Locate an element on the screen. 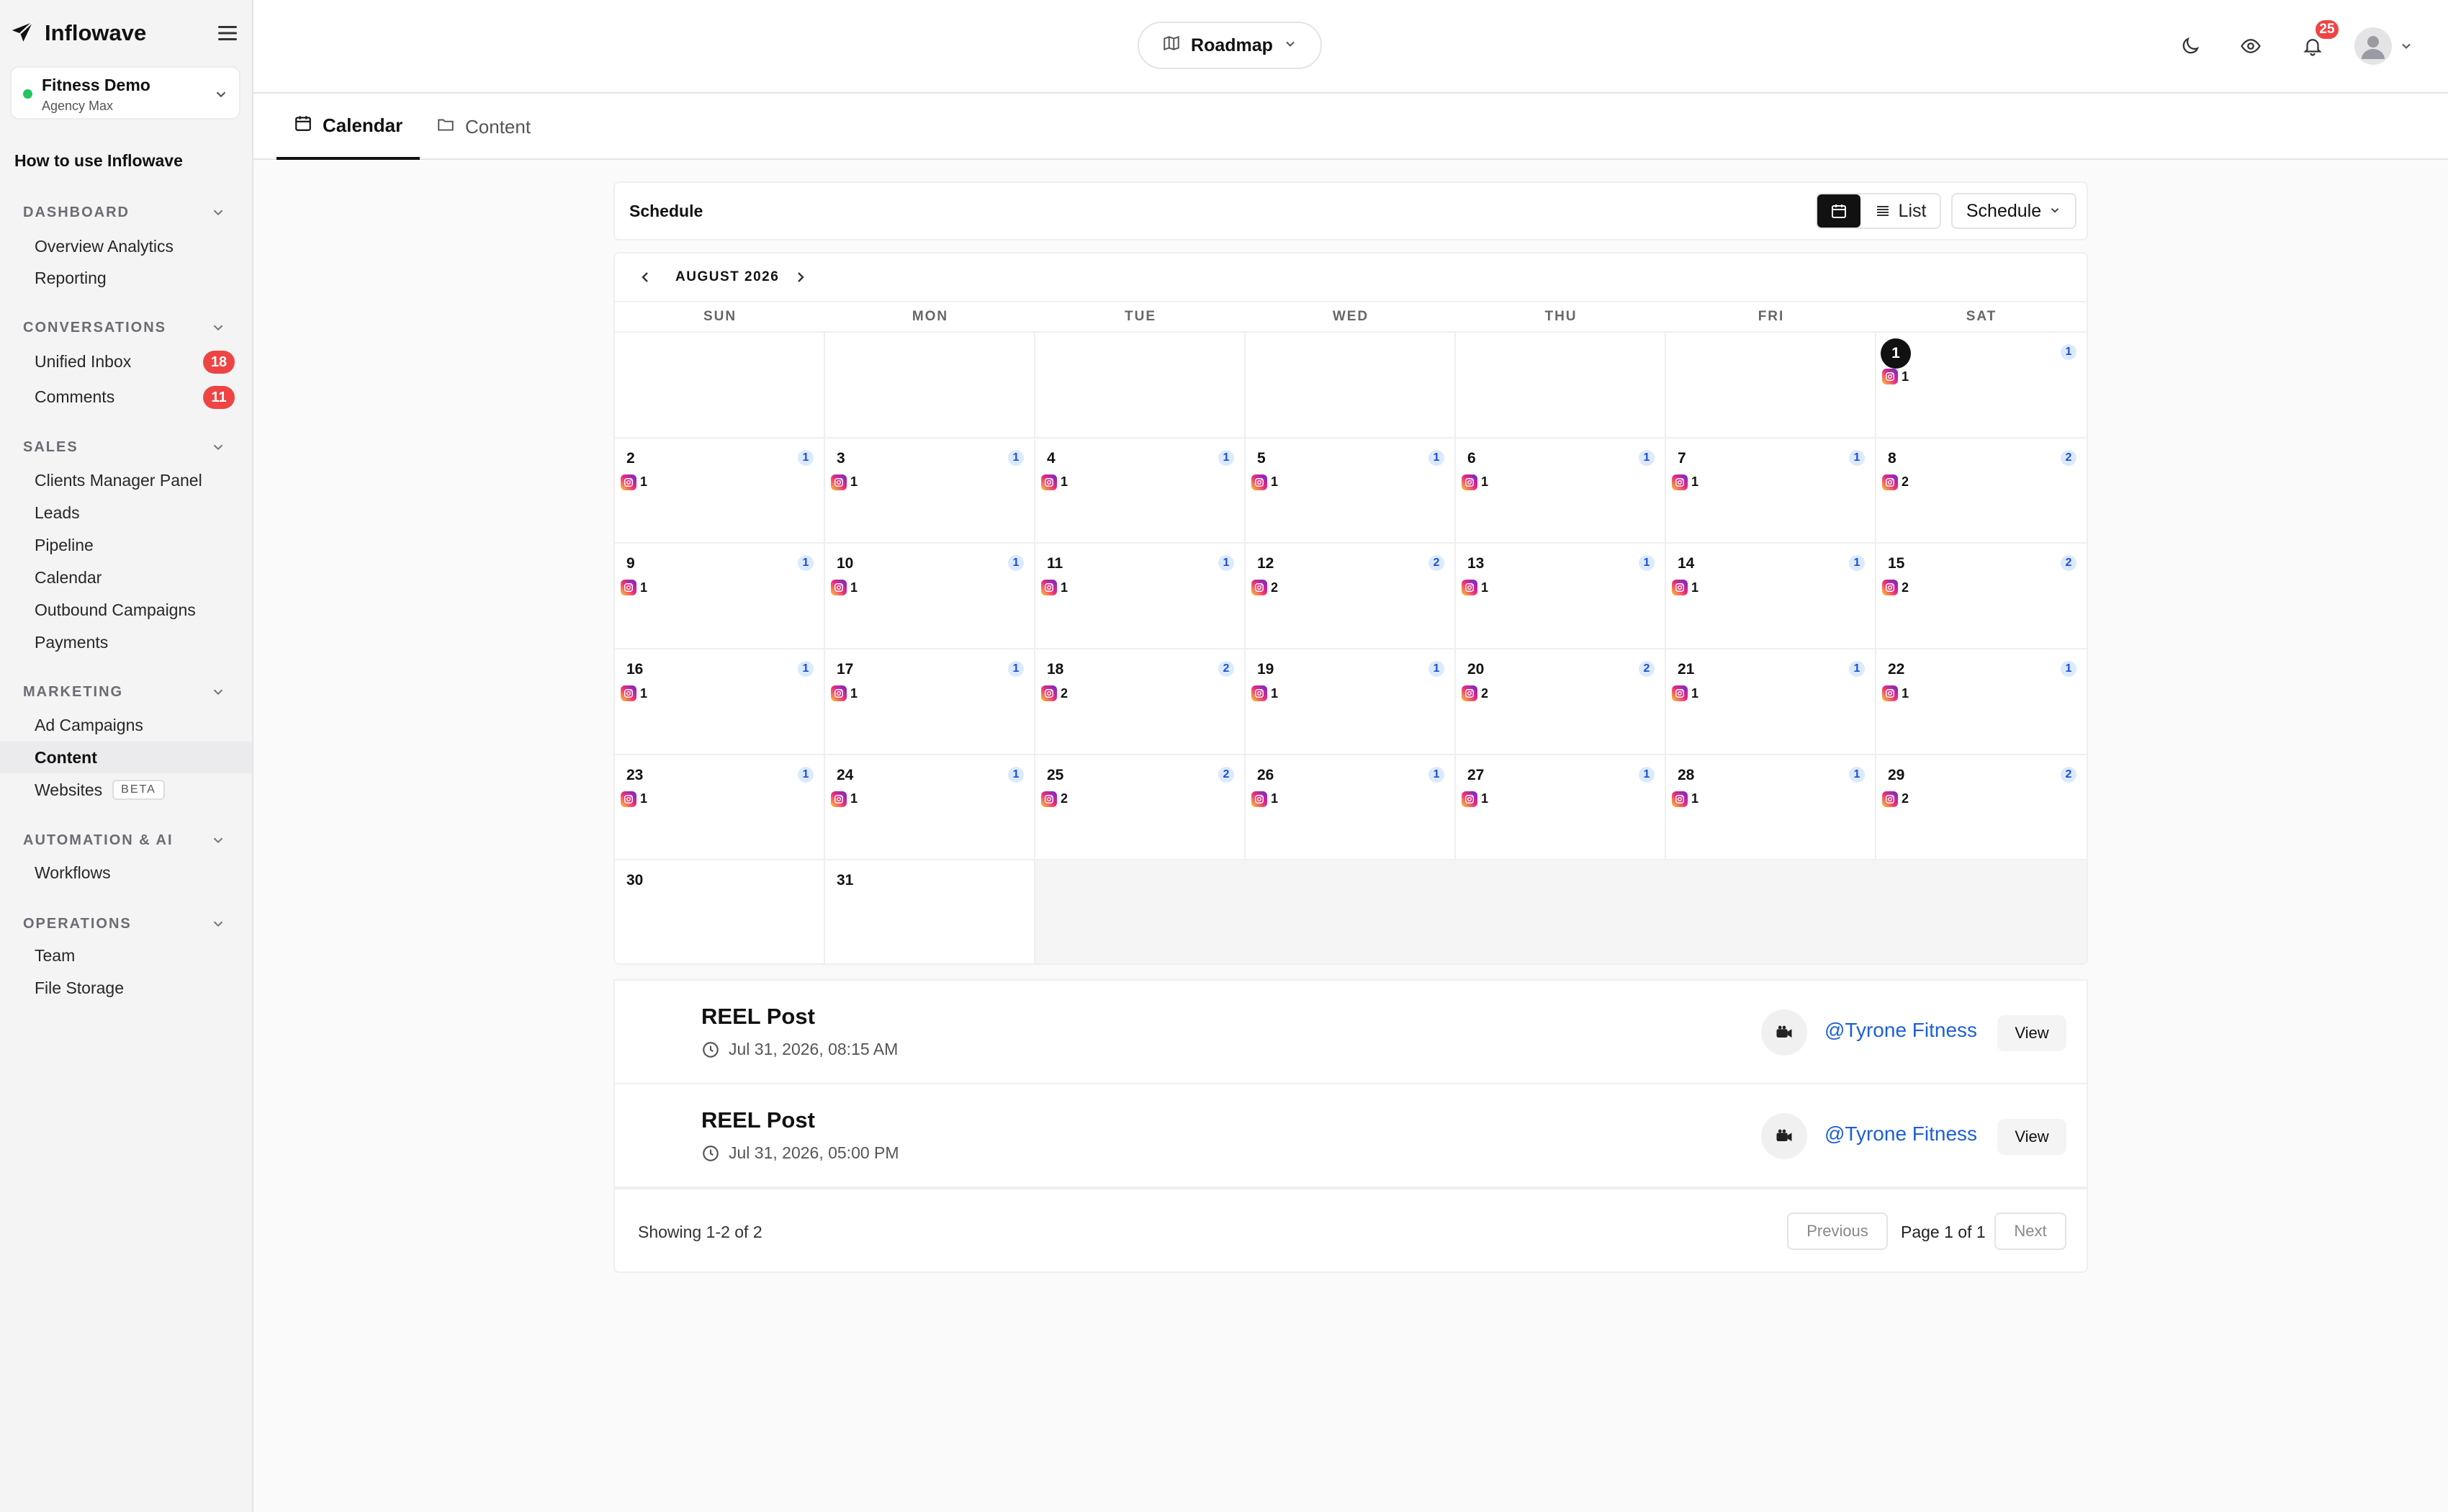 This screenshot has width=2448, height=1512. calendar-day-cell: 13 1 1 is located at coordinates (1561, 596).